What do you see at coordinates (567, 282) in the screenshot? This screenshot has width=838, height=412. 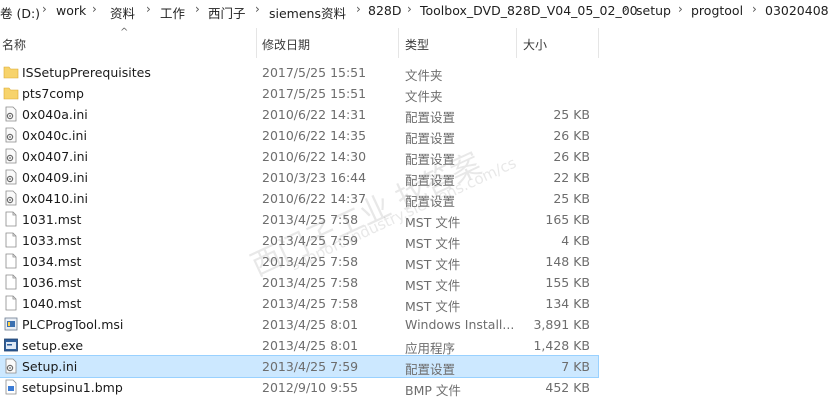 I see `file-size: 155 KB` at bounding box center [567, 282].